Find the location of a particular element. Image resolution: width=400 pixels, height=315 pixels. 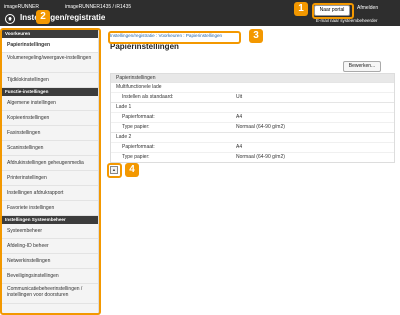

portal-highlight is located at coordinates (333, 11).